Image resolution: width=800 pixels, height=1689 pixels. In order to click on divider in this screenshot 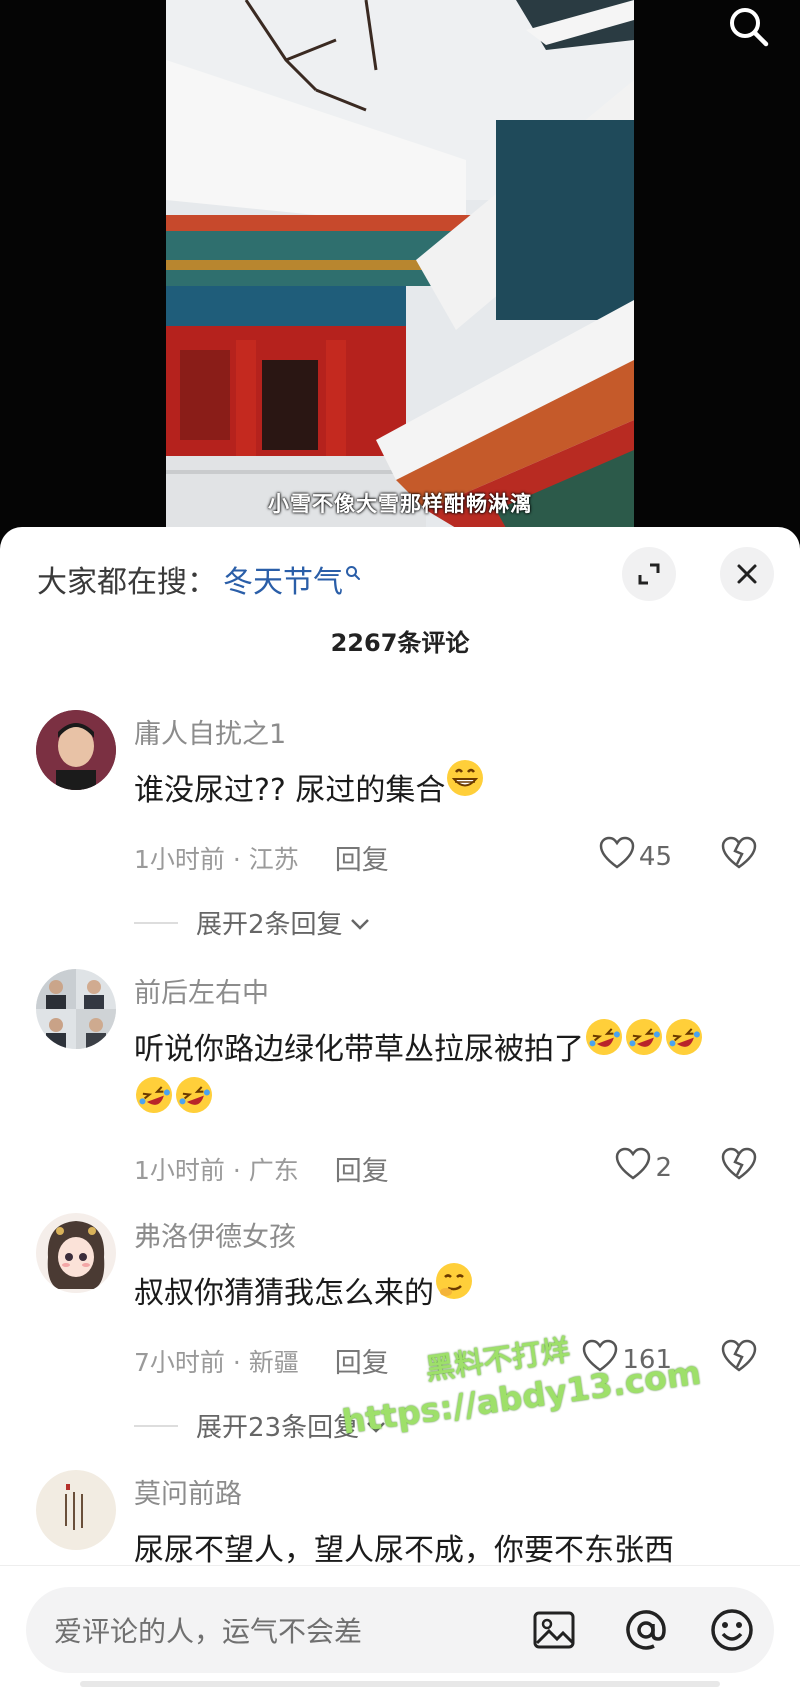, I will do `click(400, 1565)`.